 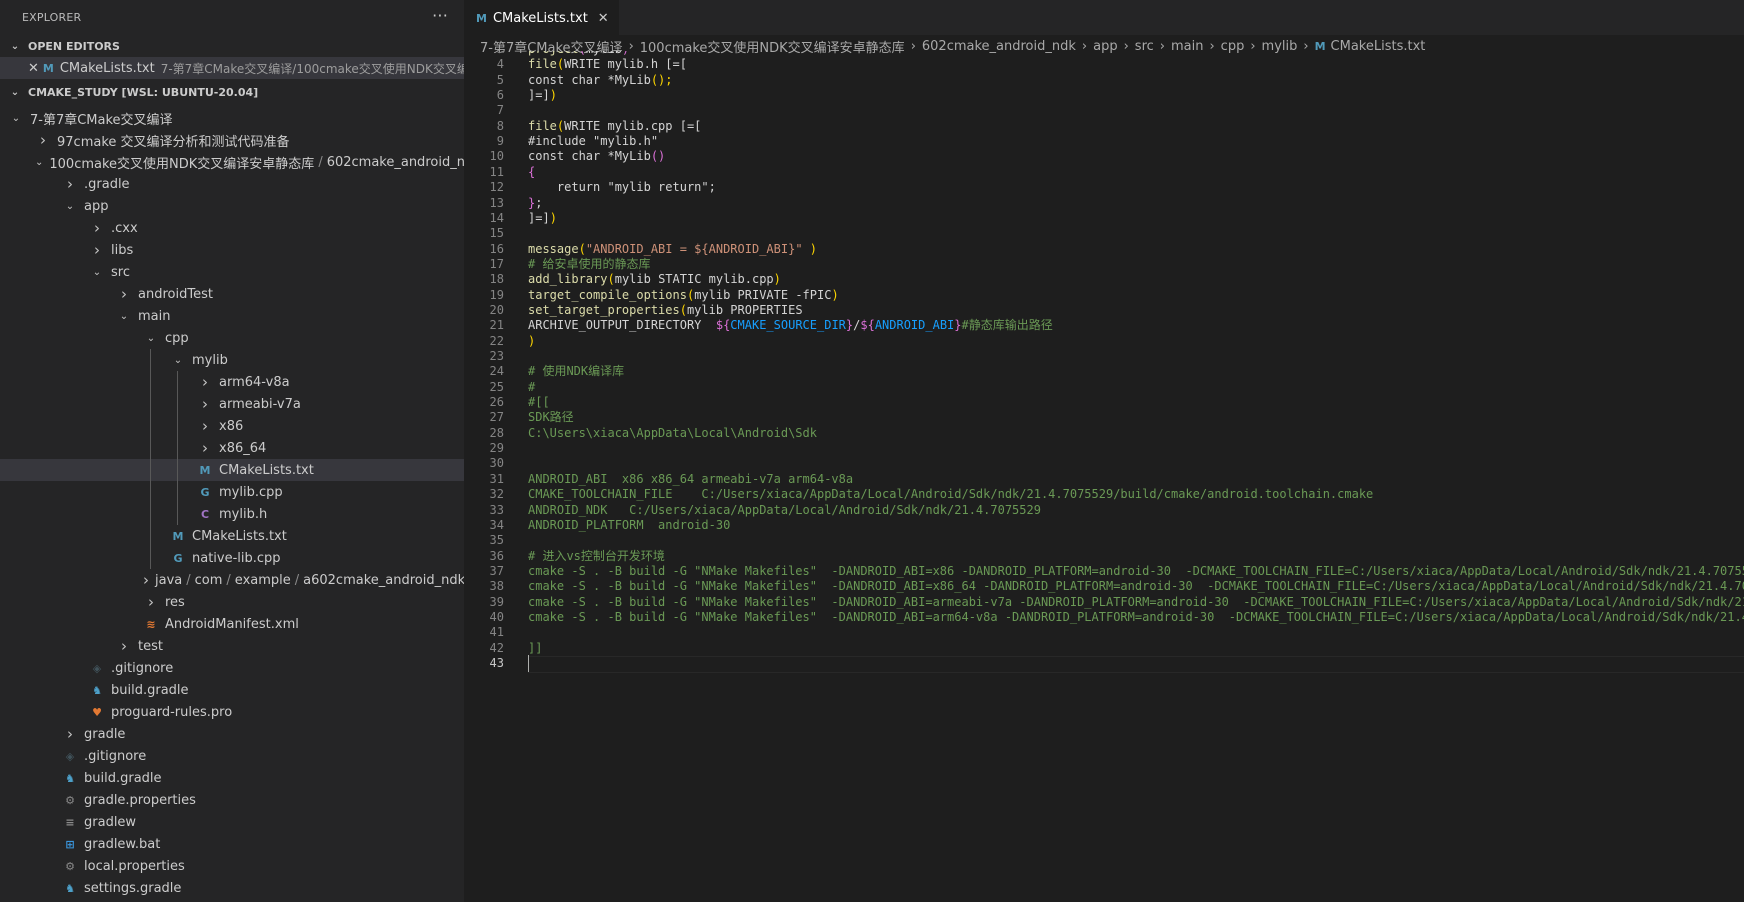 What do you see at coordinates (48, 68) in the screenshot?
I see `cmake-file-icon: M` at bounding box center [48, 68].